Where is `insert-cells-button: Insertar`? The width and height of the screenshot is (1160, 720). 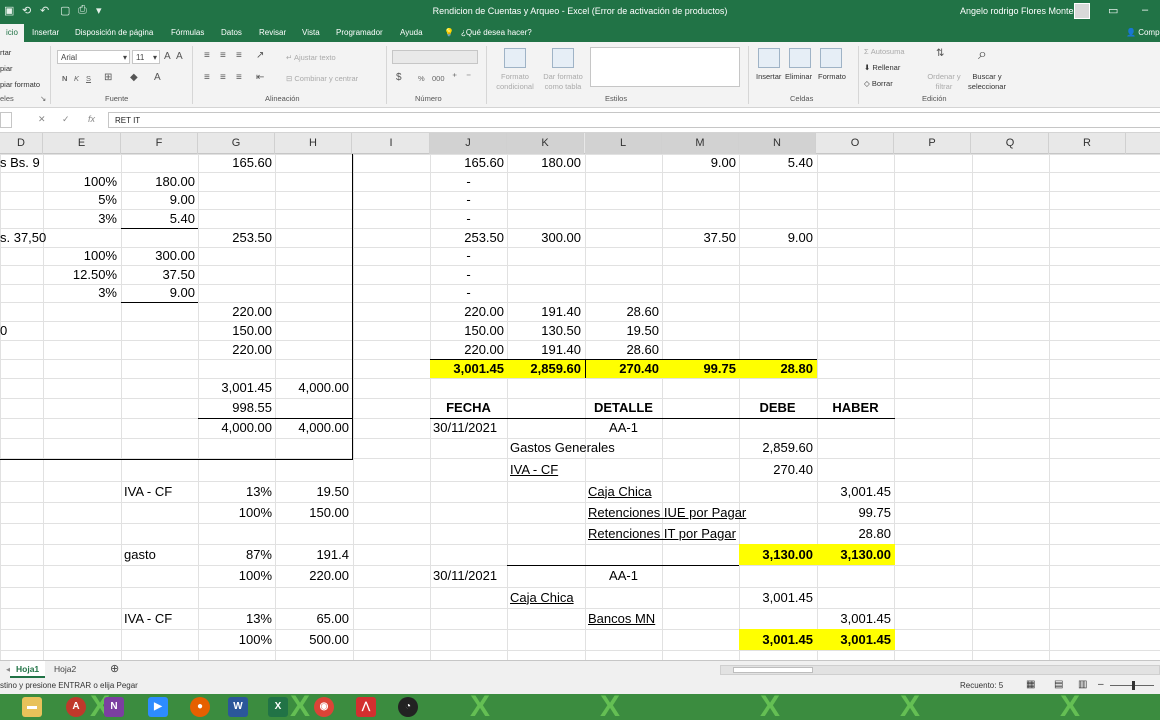
insert-cells-button: Insertar is located at coordinates (768, 76).